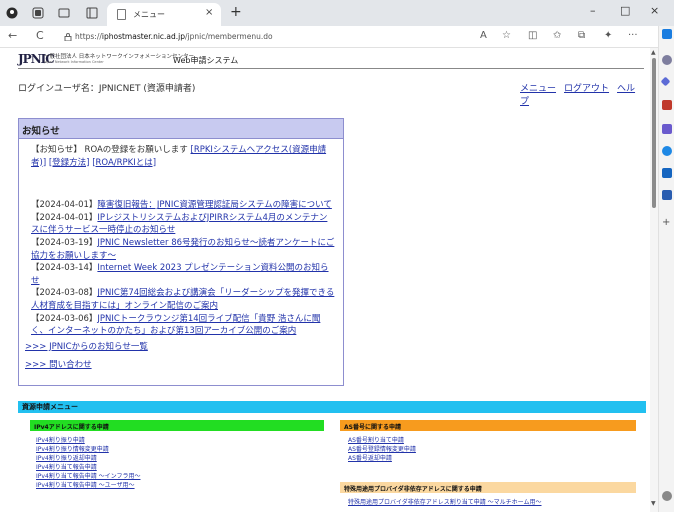  What do you see at coordinates (69, 163) in the screenshot?
I see `registration-method-link: [登録方法]` at bounding box center [69, 163].